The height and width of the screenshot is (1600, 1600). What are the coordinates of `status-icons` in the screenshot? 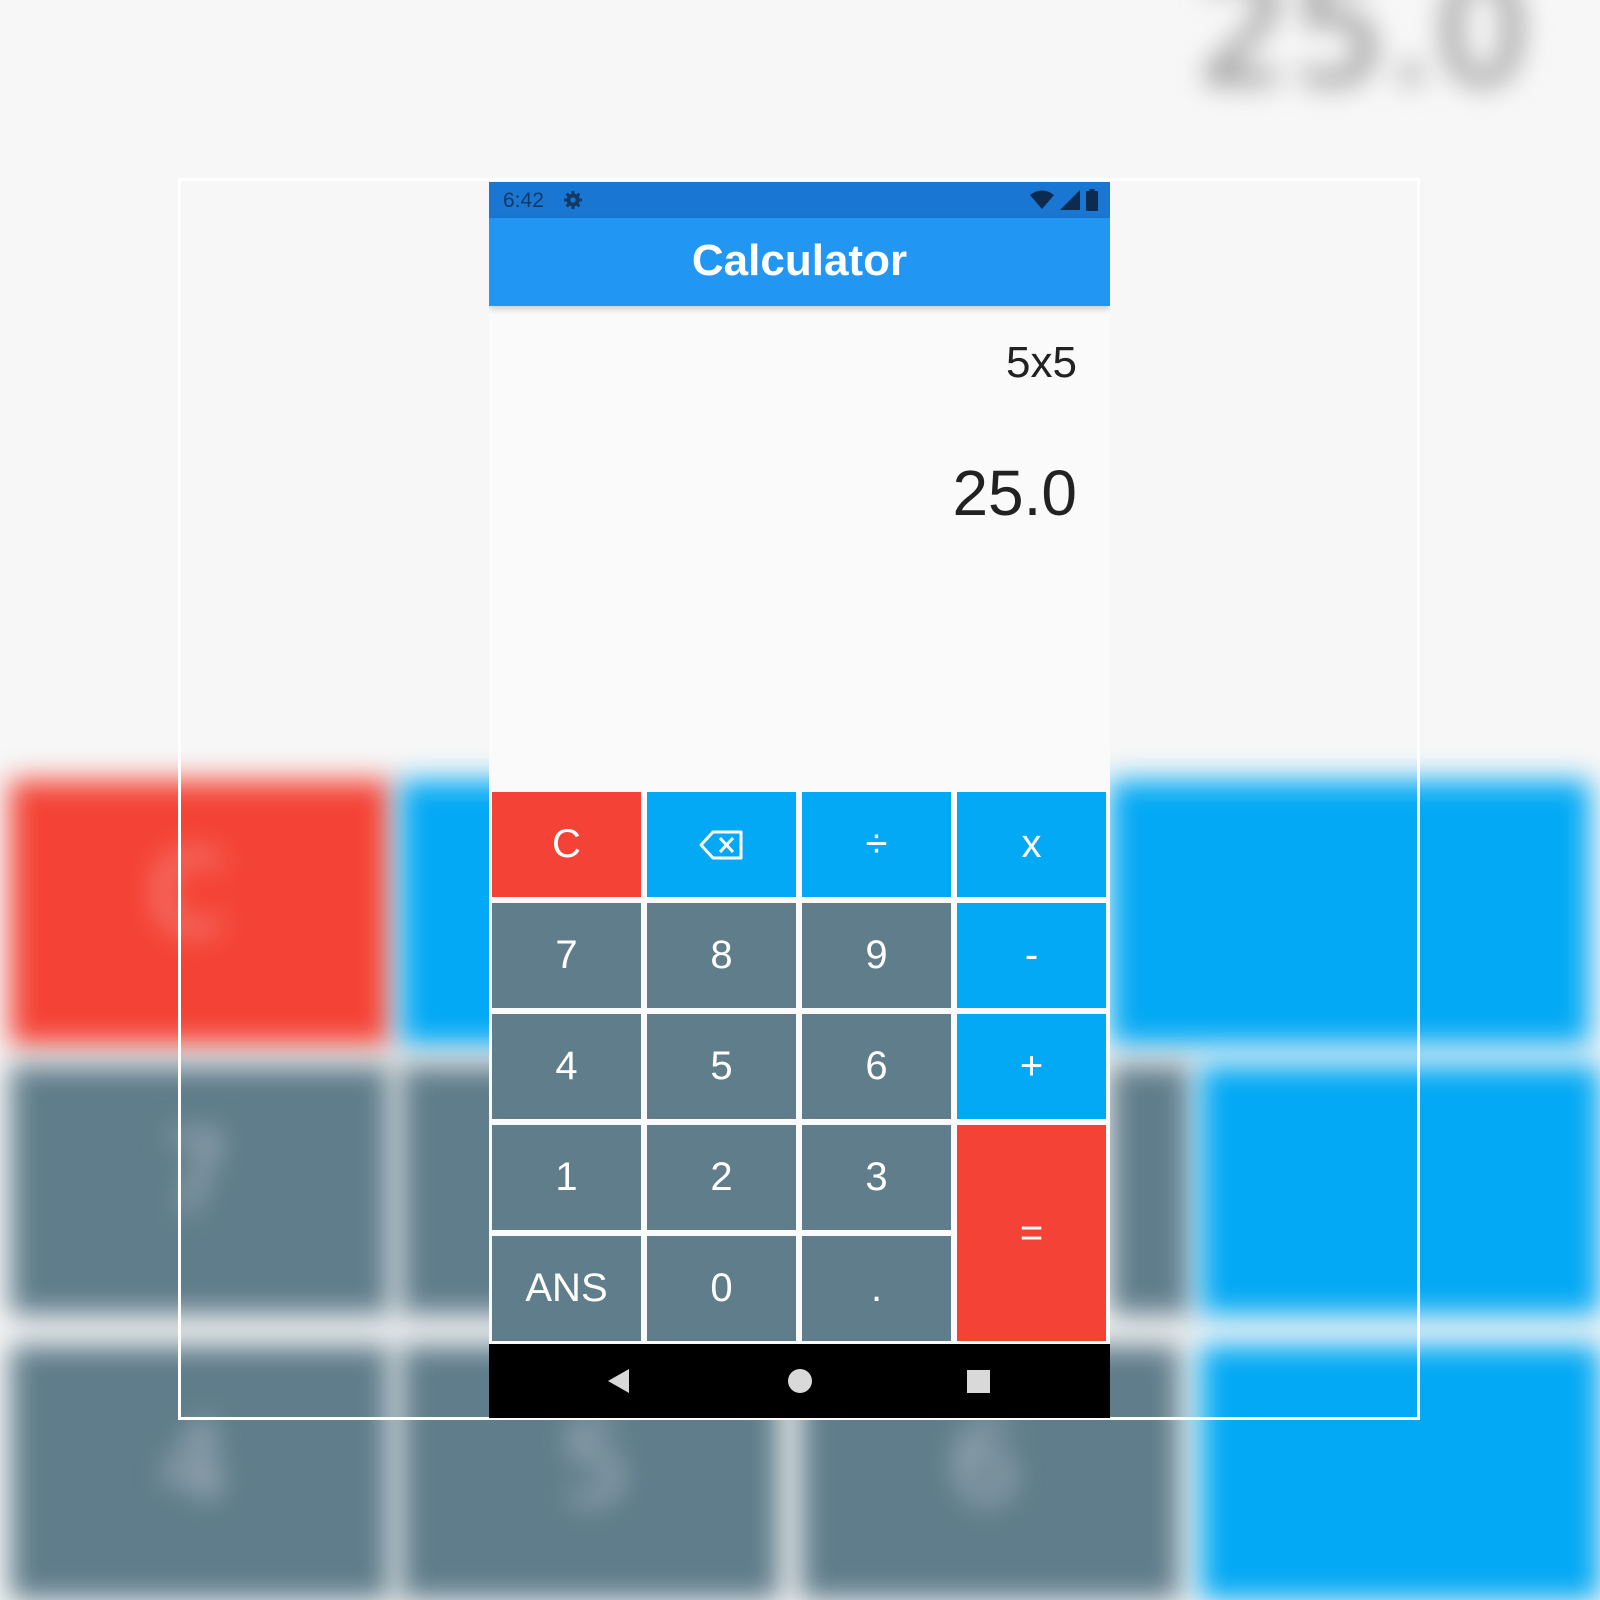 It's located at (1064, 200).